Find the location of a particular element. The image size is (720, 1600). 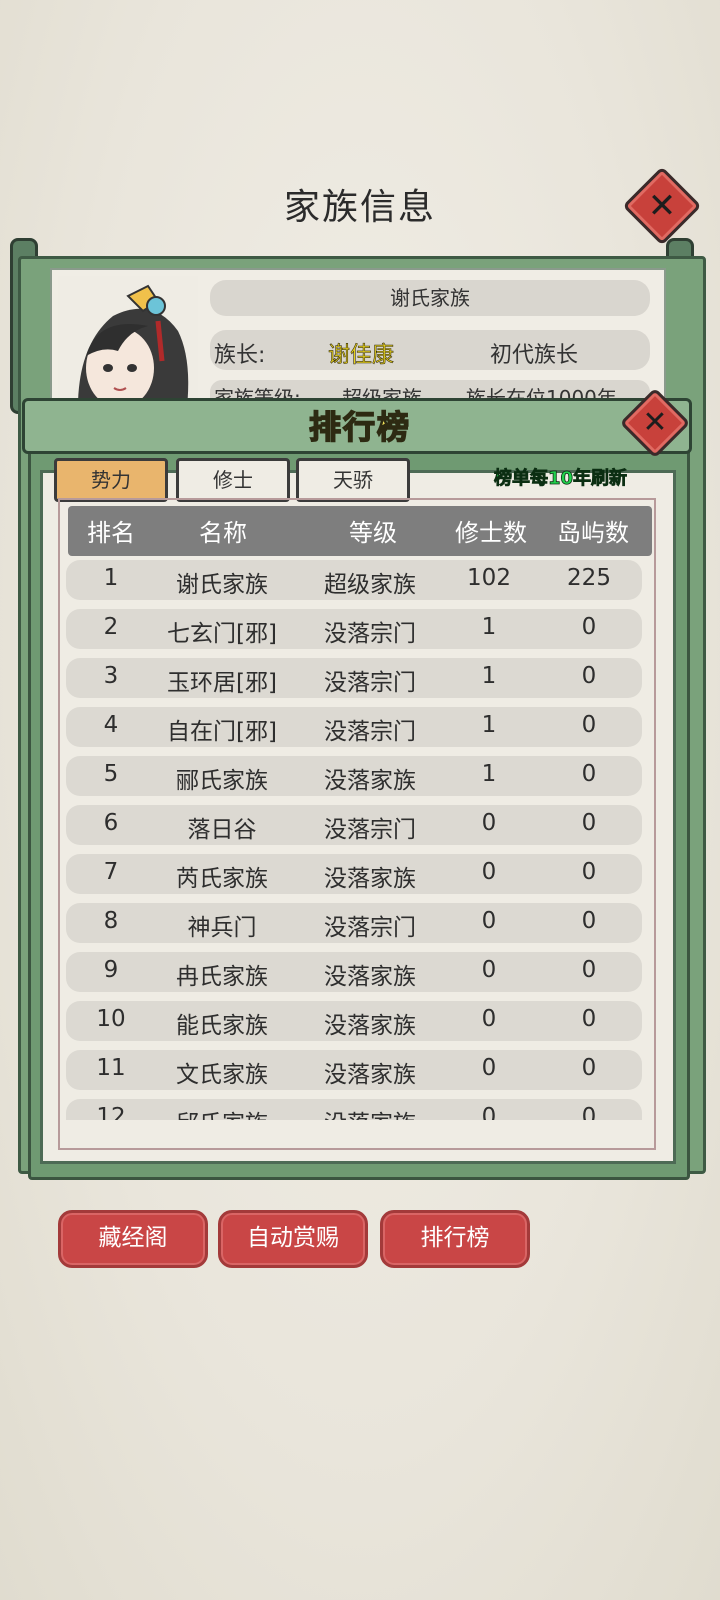

family-name: 谢氏家族 is located at coordinates (430, 298).